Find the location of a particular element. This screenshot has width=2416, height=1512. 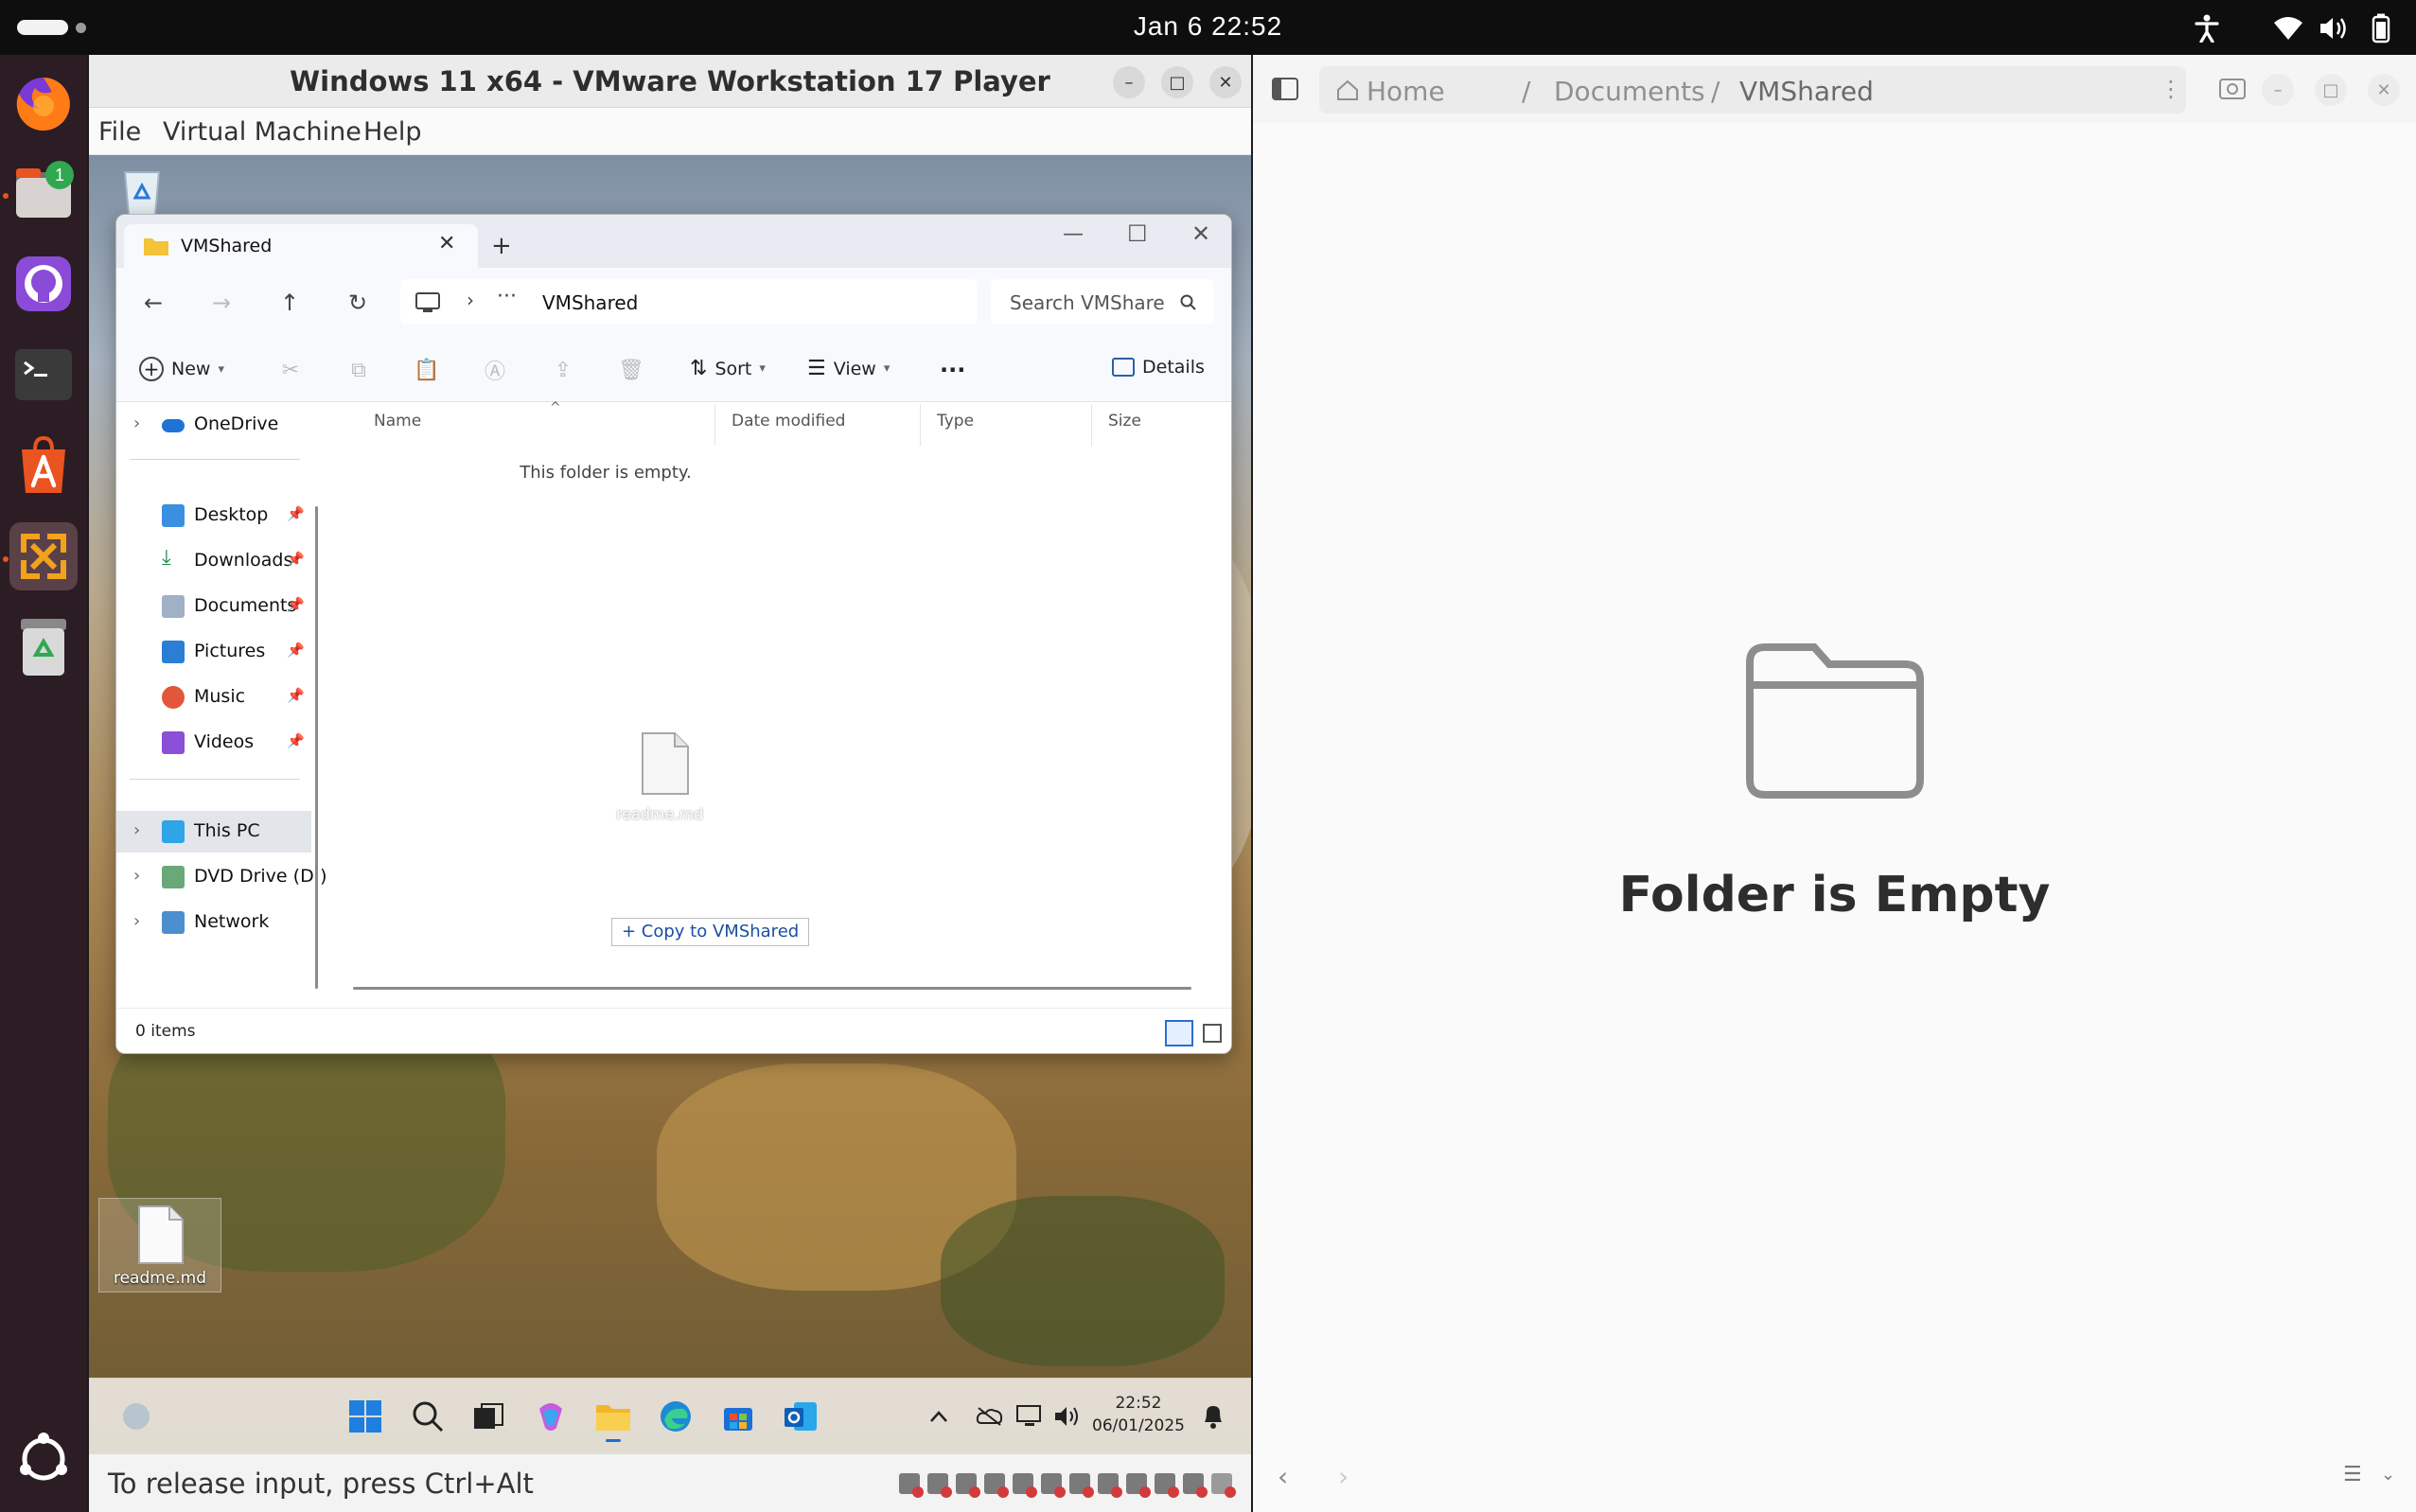

address-current: VMShared is located at coordinates (590, 302).